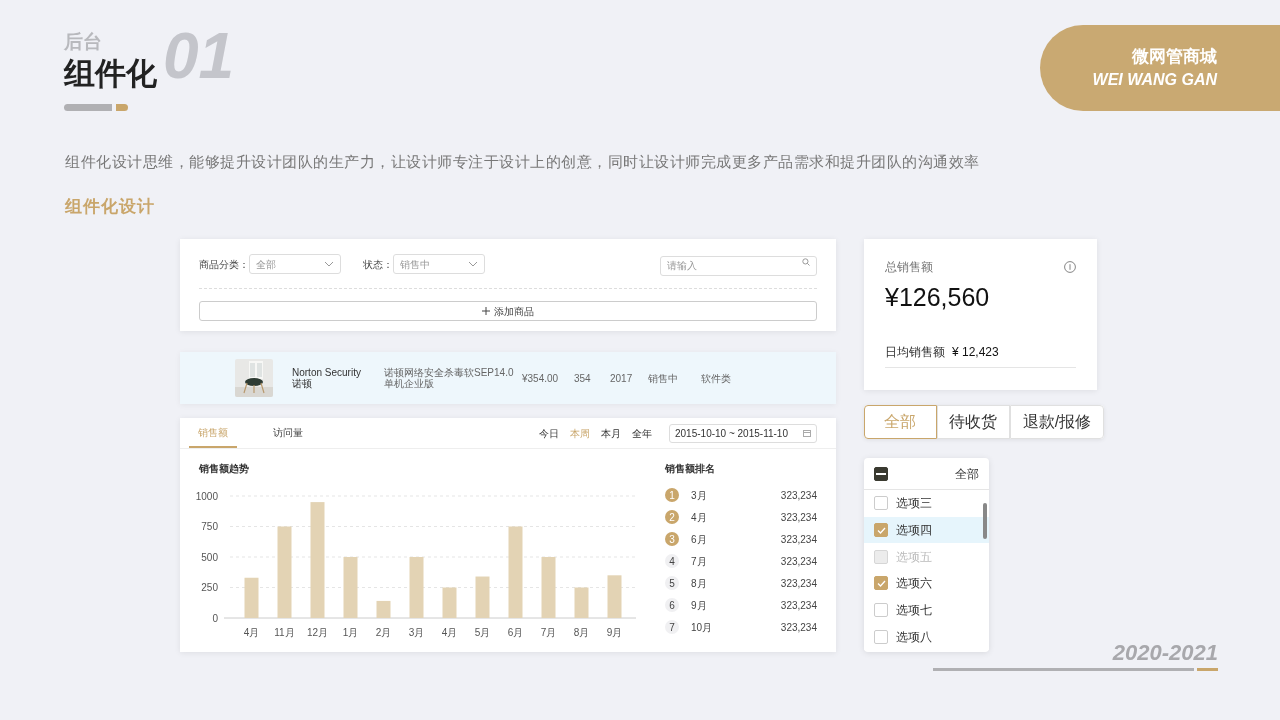 Image resolution: width=1280 pixels, height=720 pixels. What do you see at coordinates (548, 632) in the screenshot?
I see `x-tick-label: 7月` at bounding box center [548, 632].